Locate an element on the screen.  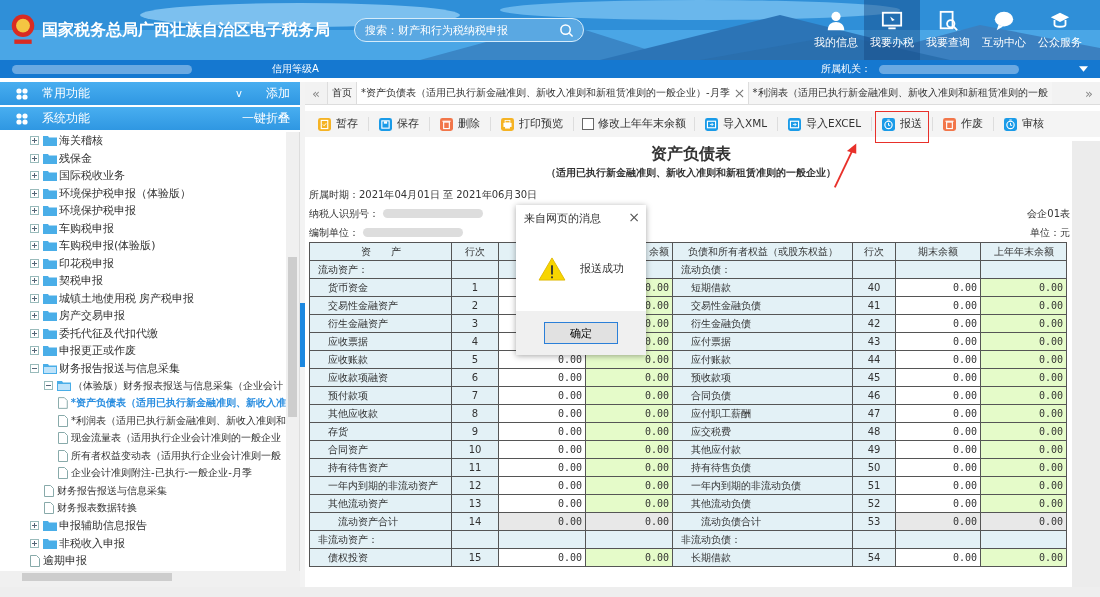
splitter-handle is located at coordinates (302, 334).